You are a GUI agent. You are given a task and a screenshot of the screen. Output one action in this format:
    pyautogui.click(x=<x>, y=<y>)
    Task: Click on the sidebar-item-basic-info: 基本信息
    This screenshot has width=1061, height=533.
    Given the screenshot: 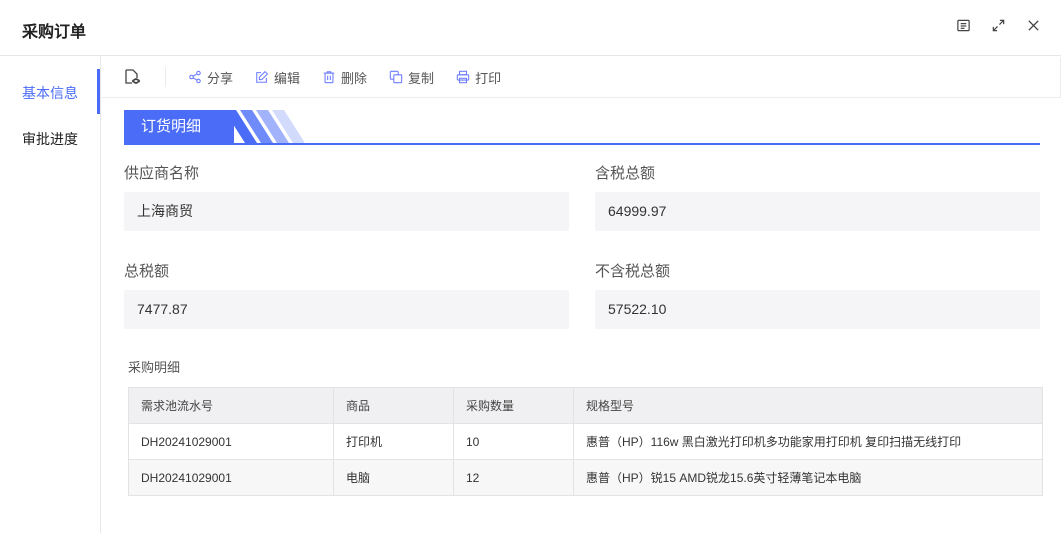 What is the action you would take?
    pyautogui.click(x=50, y=93)
    